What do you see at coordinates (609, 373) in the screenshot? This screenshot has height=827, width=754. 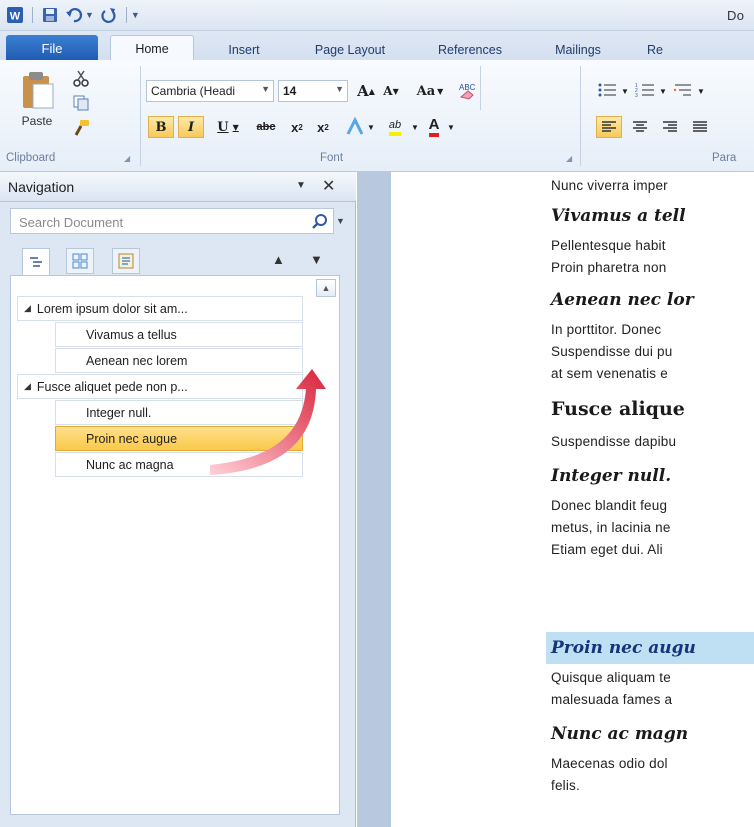 I see `body-text: at sem venenatis e` at bounding box center [609, 373].